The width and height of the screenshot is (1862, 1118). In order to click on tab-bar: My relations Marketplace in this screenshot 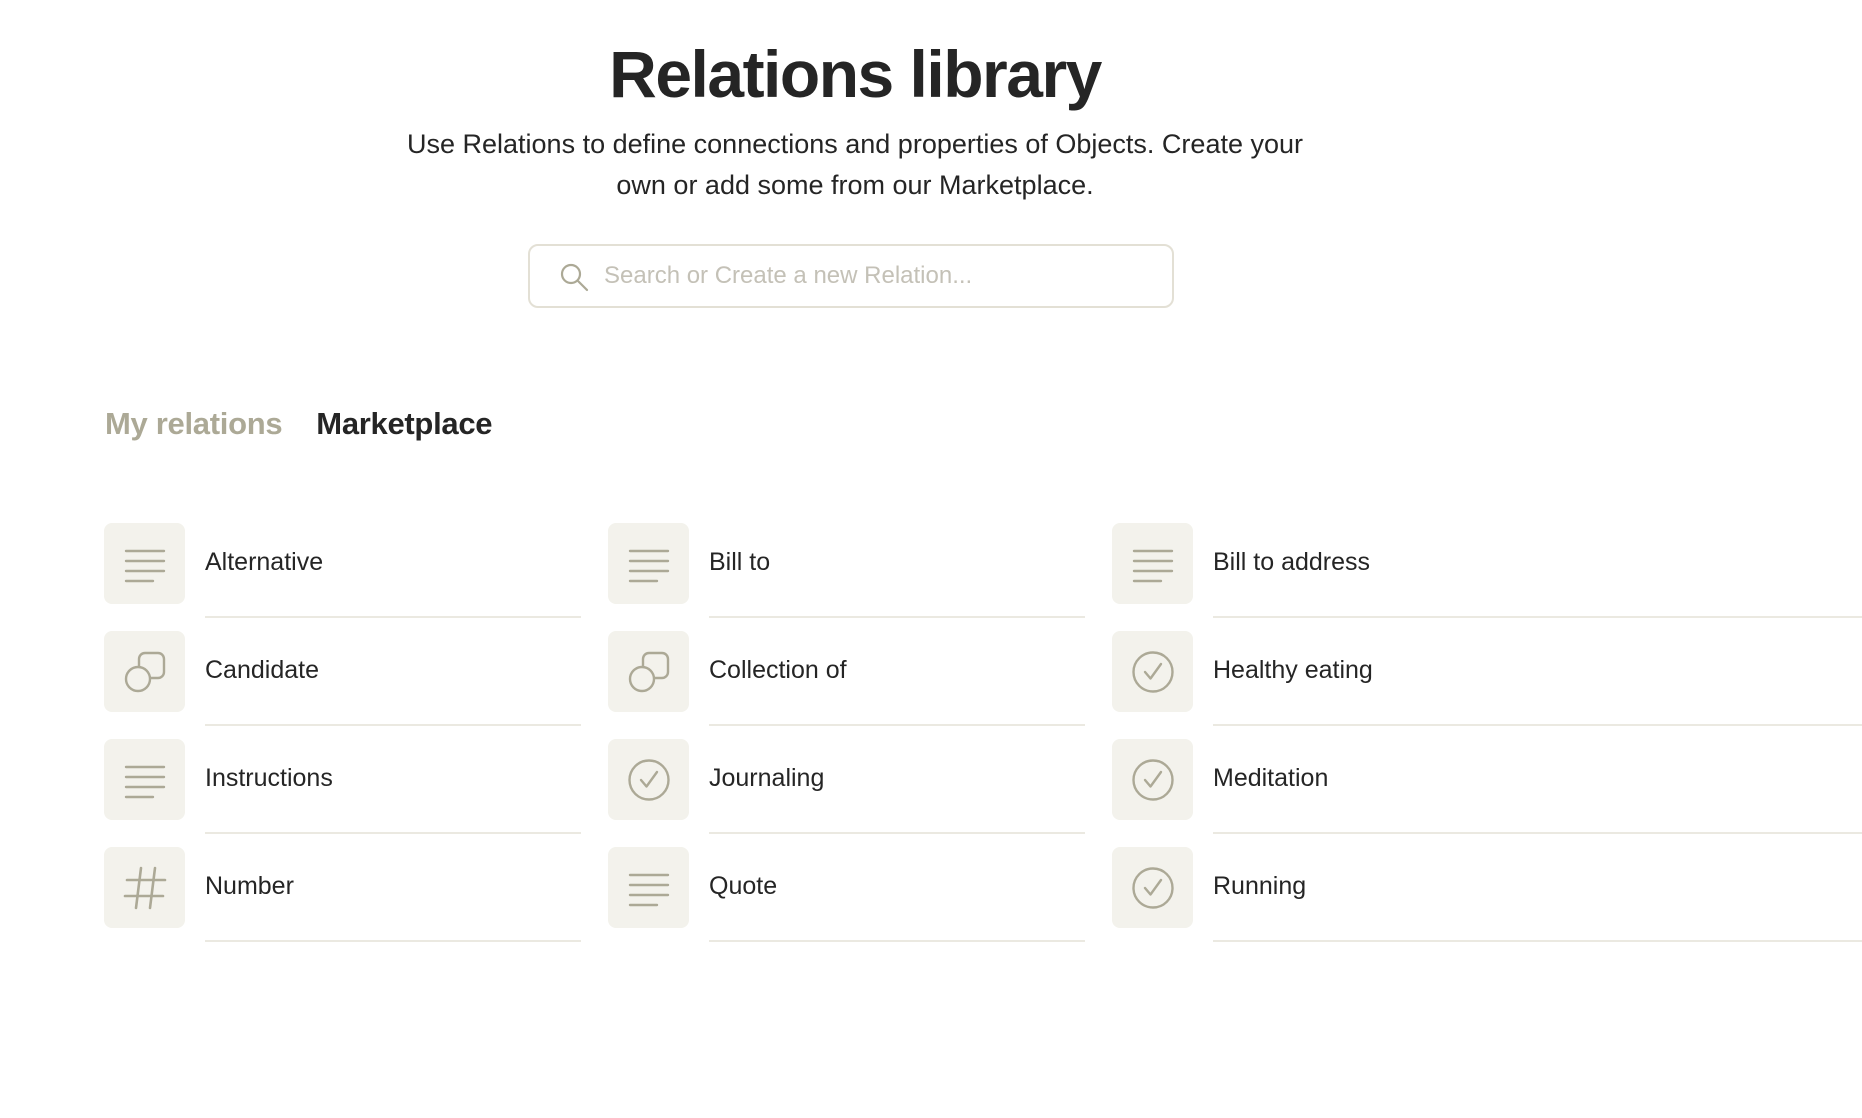, I will do `click(299, 424)`.